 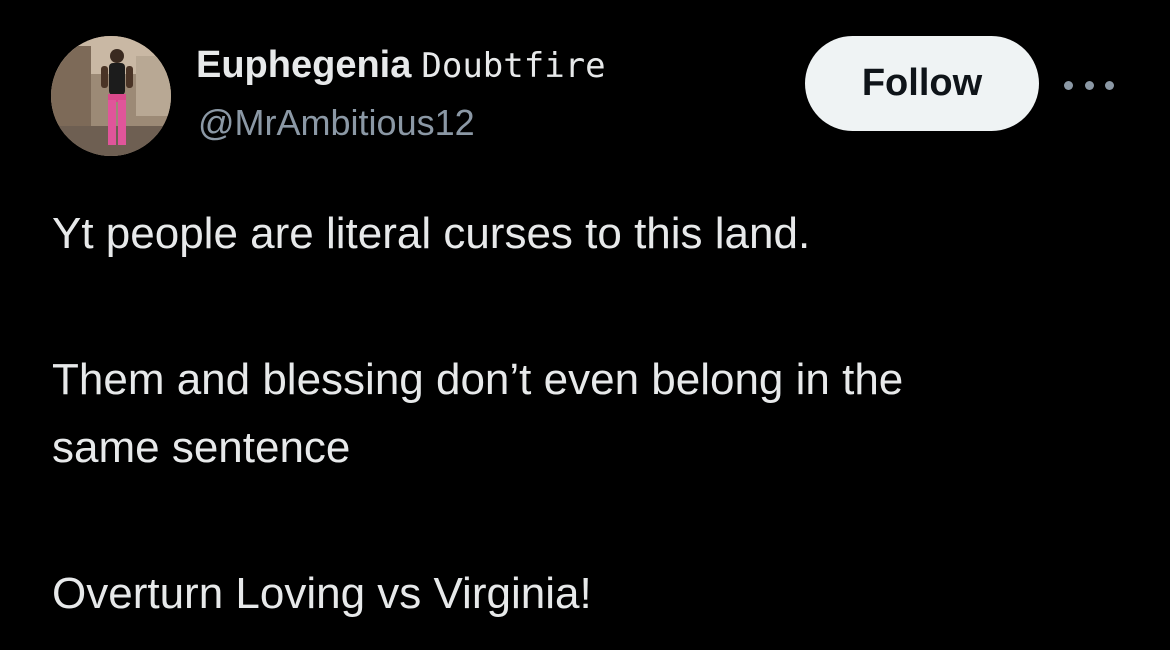 I want to click on follow-button: Follow, so click(x=922, y=83).